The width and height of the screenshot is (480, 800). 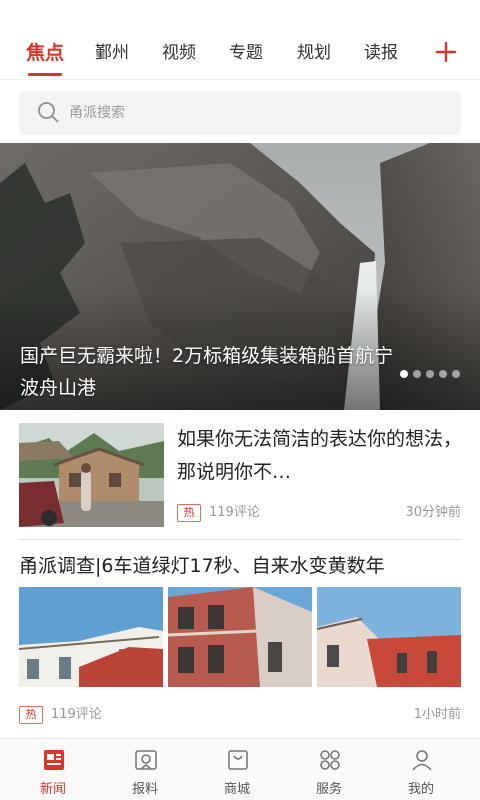 I want to click on report-icon, so click(x=146, y=760).